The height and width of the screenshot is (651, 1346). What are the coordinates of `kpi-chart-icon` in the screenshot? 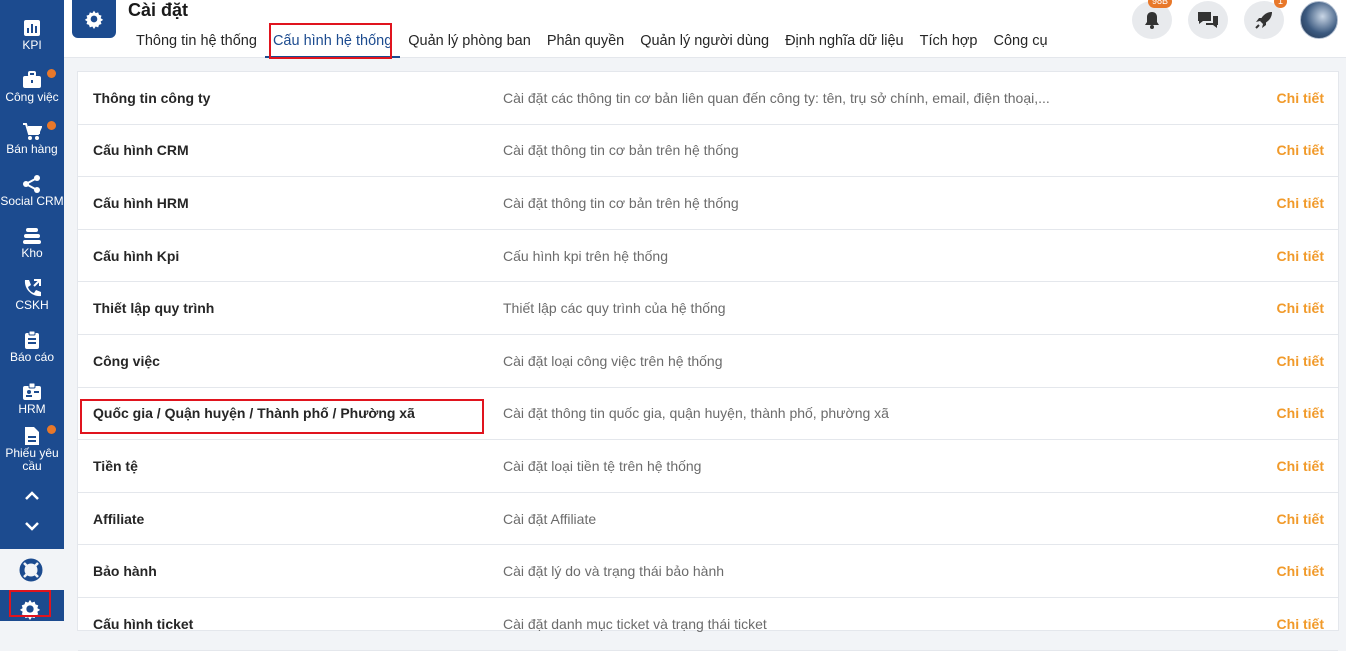 It's located at (32, 28).